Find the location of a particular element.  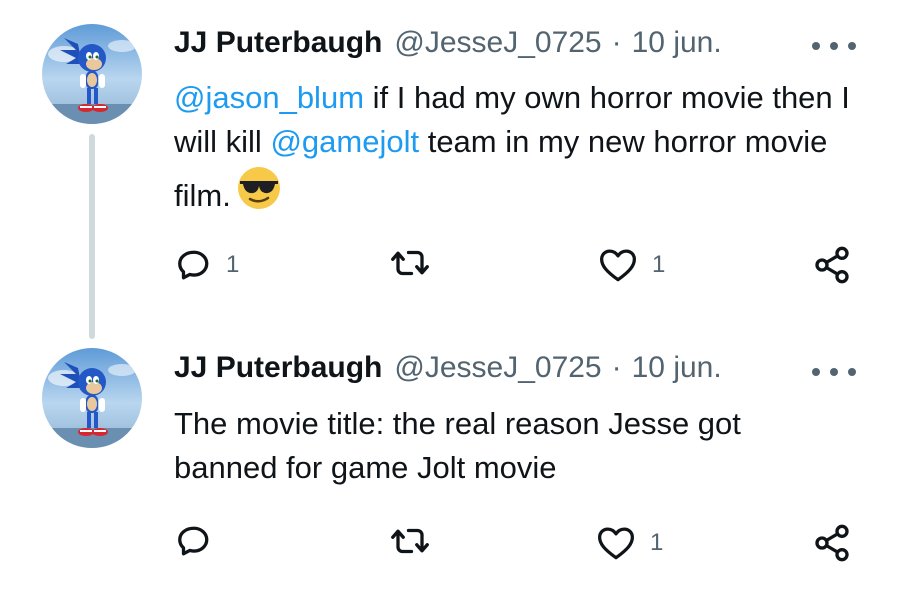

mention-link: @jason_blum is located at coordinates (269, 97).